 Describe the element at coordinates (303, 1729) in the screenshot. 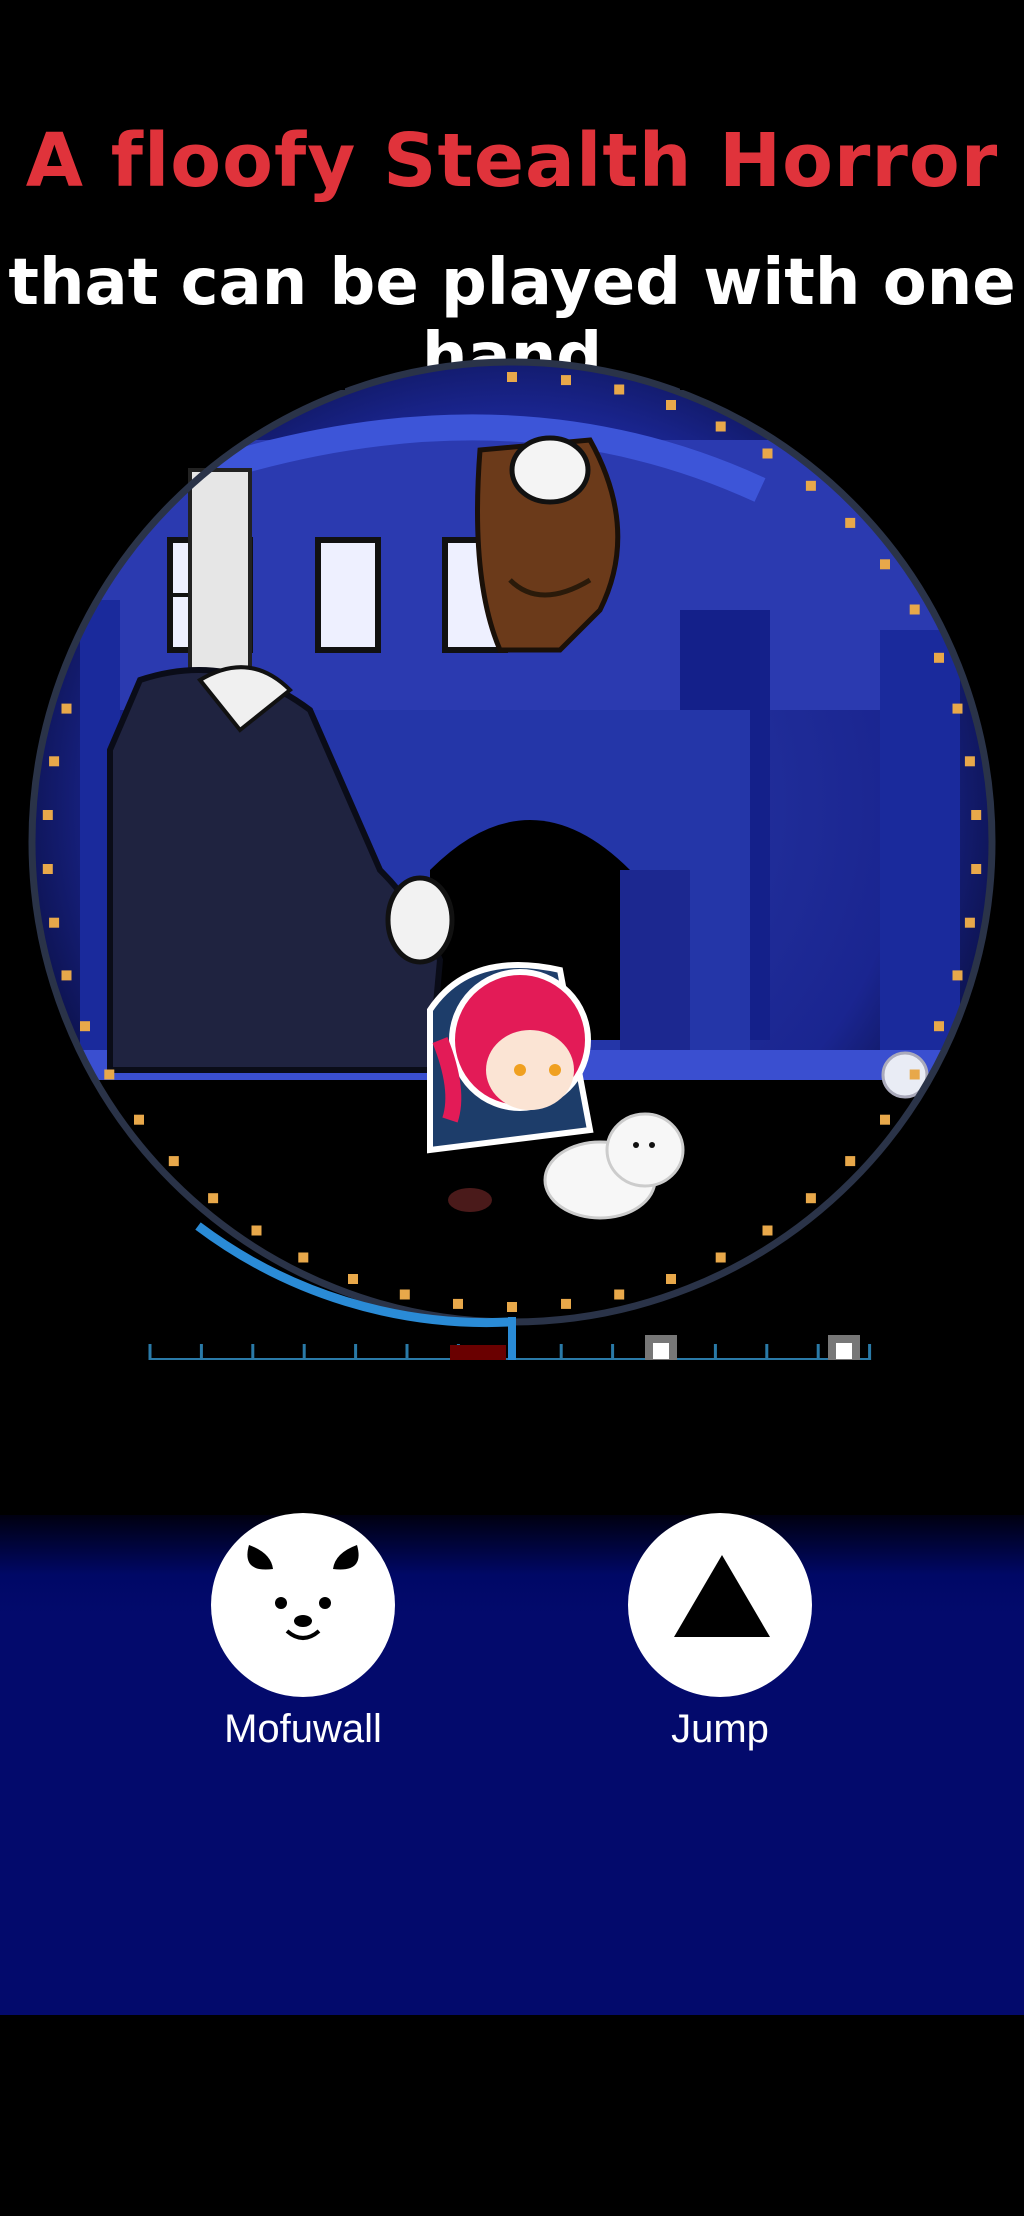

I see `mofuwall-label: Mofuwall` at that location.